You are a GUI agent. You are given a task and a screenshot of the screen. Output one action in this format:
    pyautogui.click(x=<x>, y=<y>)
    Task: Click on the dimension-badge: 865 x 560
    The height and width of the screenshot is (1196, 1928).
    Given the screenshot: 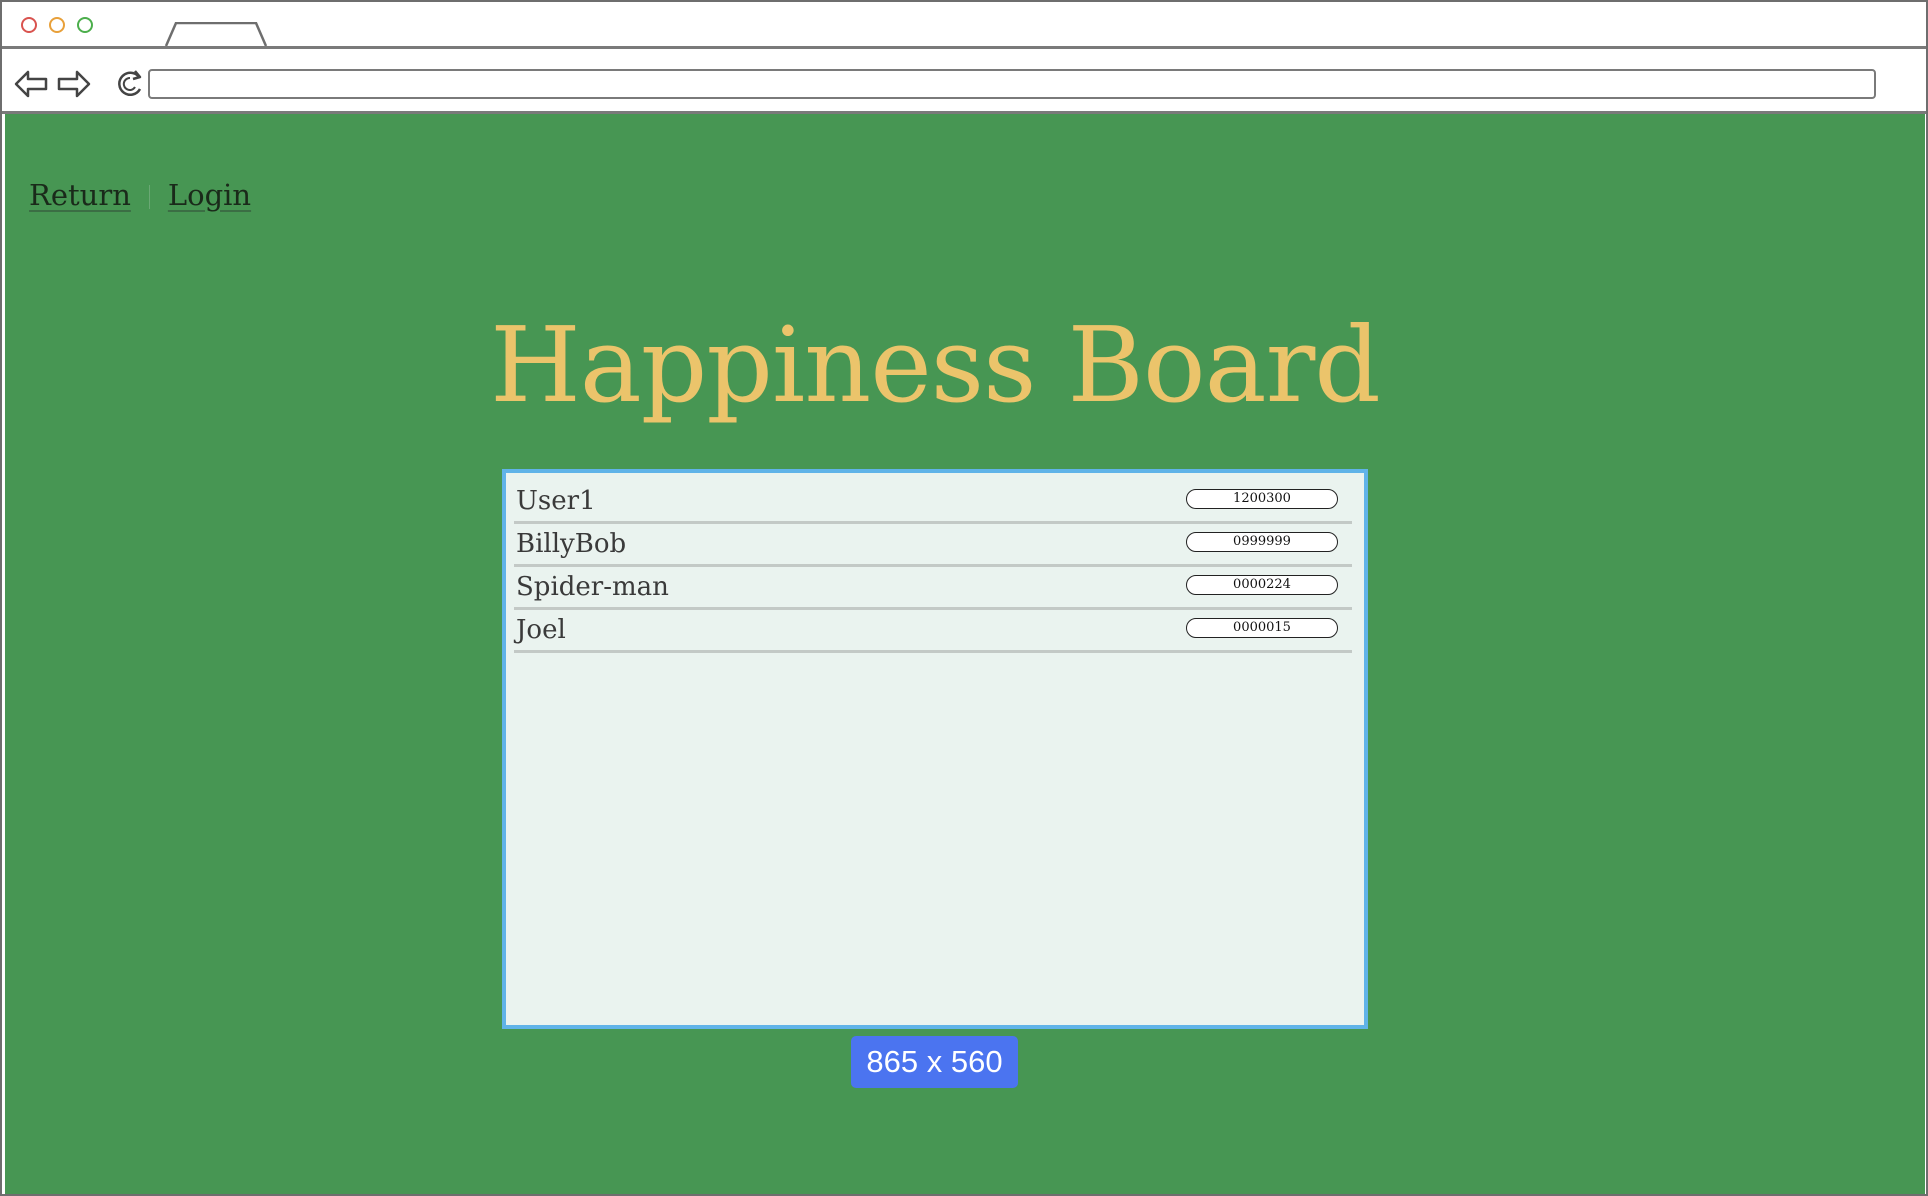 What is the action you would take?
    pyautogui.click(x=934, y=1062)
    